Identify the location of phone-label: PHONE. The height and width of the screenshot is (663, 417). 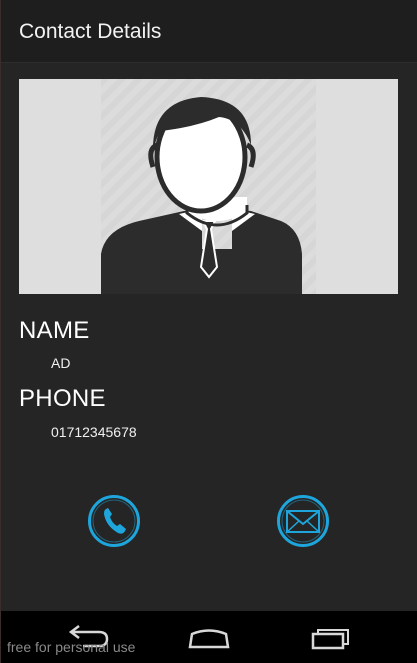
(62, 398).